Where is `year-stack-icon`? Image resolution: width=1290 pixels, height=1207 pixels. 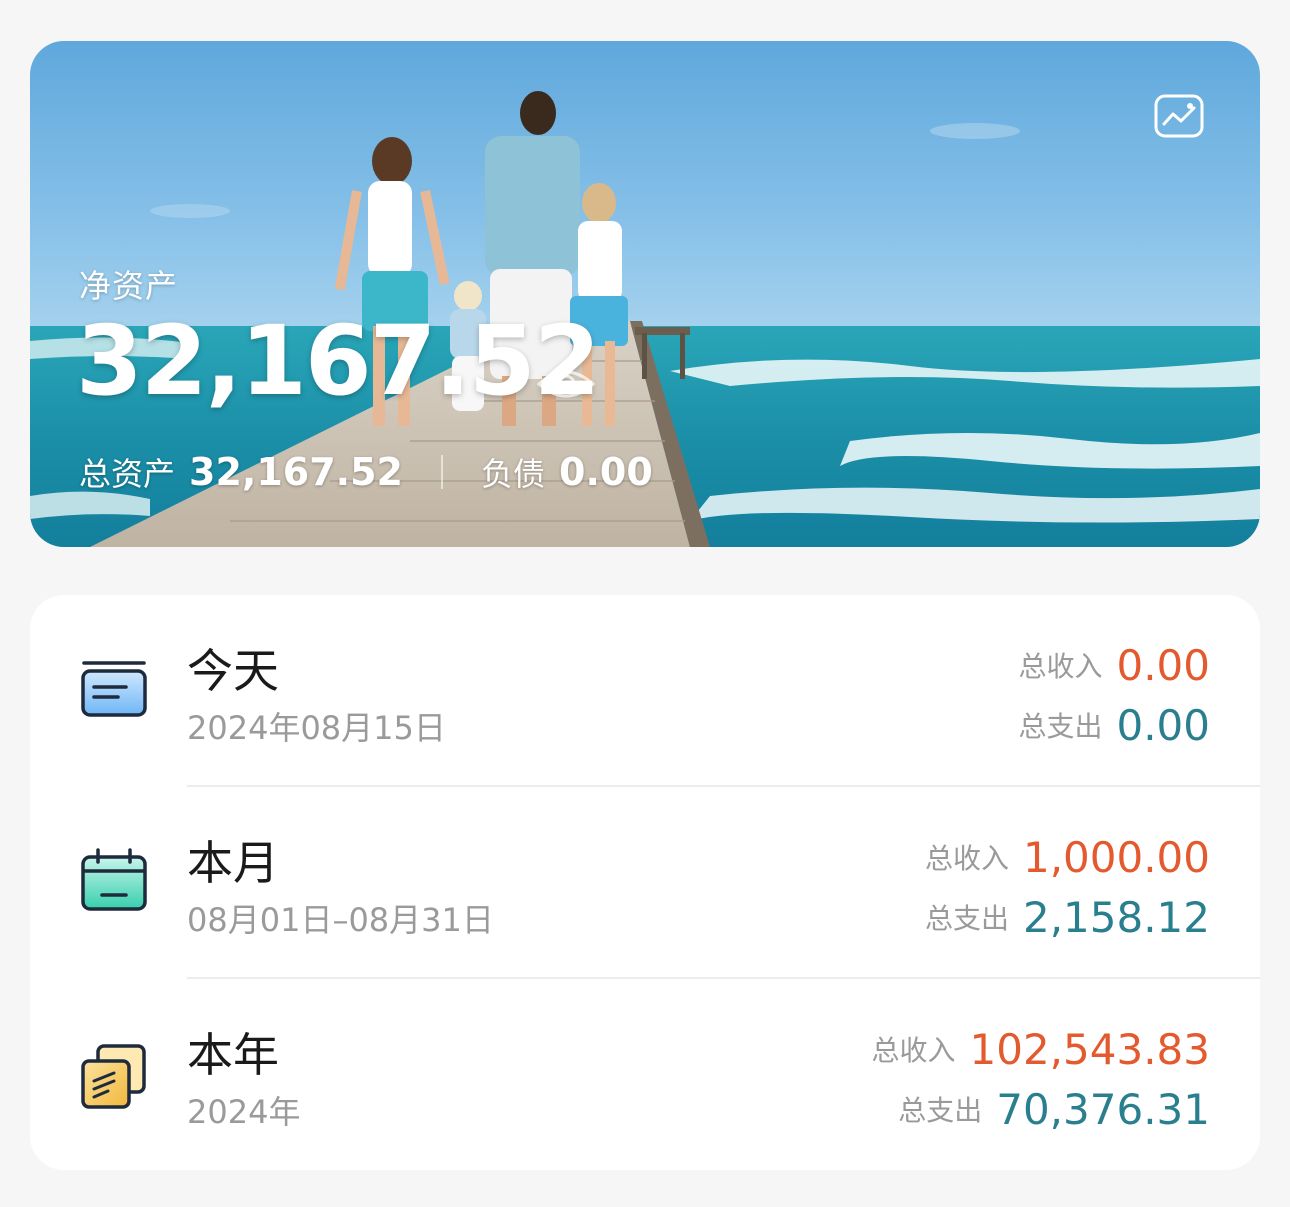
year-stack-icon is located at coordinates (113, 1076).